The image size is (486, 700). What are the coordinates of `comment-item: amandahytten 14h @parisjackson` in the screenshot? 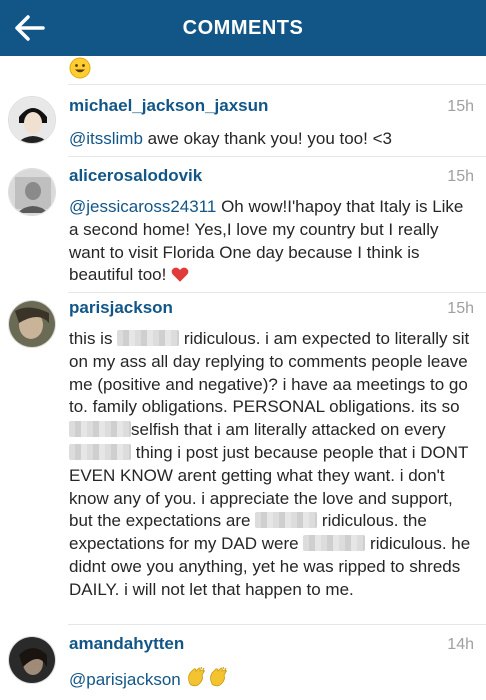 It's located at (243, 662).